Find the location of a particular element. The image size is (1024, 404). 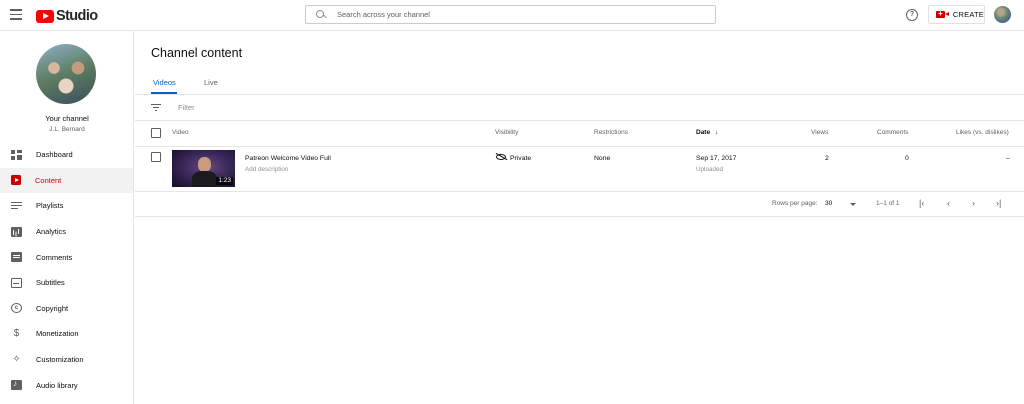

hamburger-menu-icon is located at coordinates (16, 15).